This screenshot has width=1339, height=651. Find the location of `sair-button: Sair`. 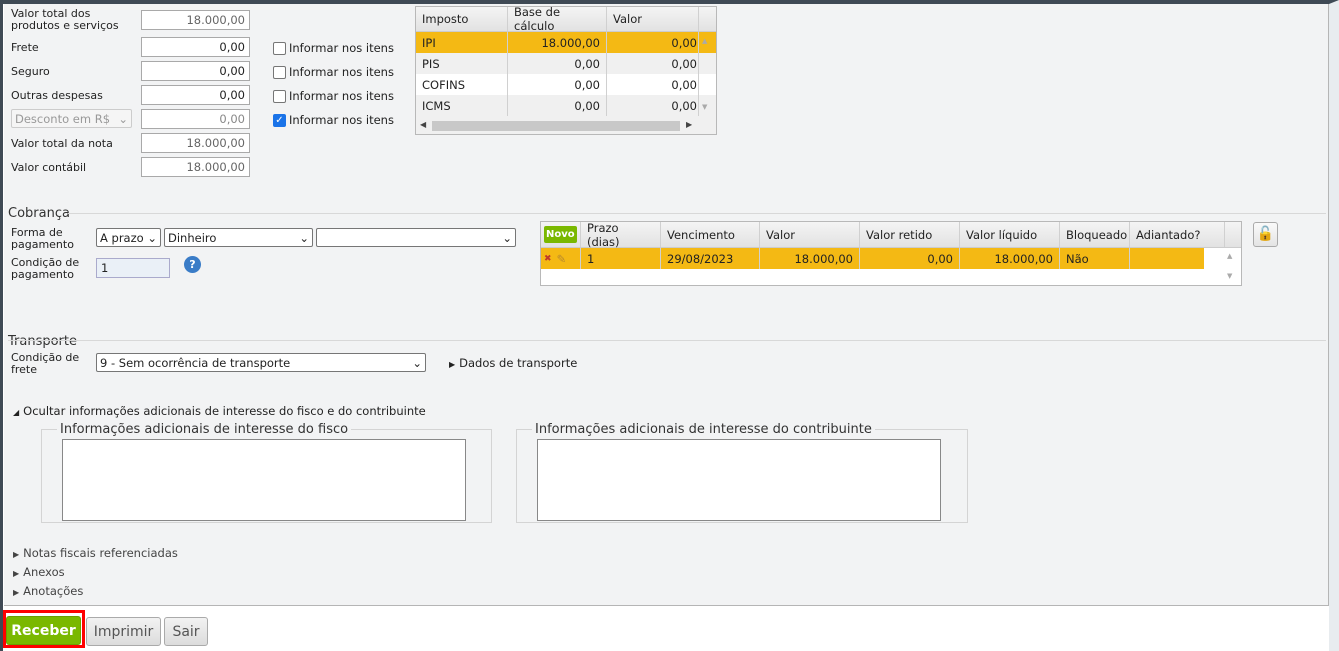

sair-button: Sair is located at coordinates (186, 631).